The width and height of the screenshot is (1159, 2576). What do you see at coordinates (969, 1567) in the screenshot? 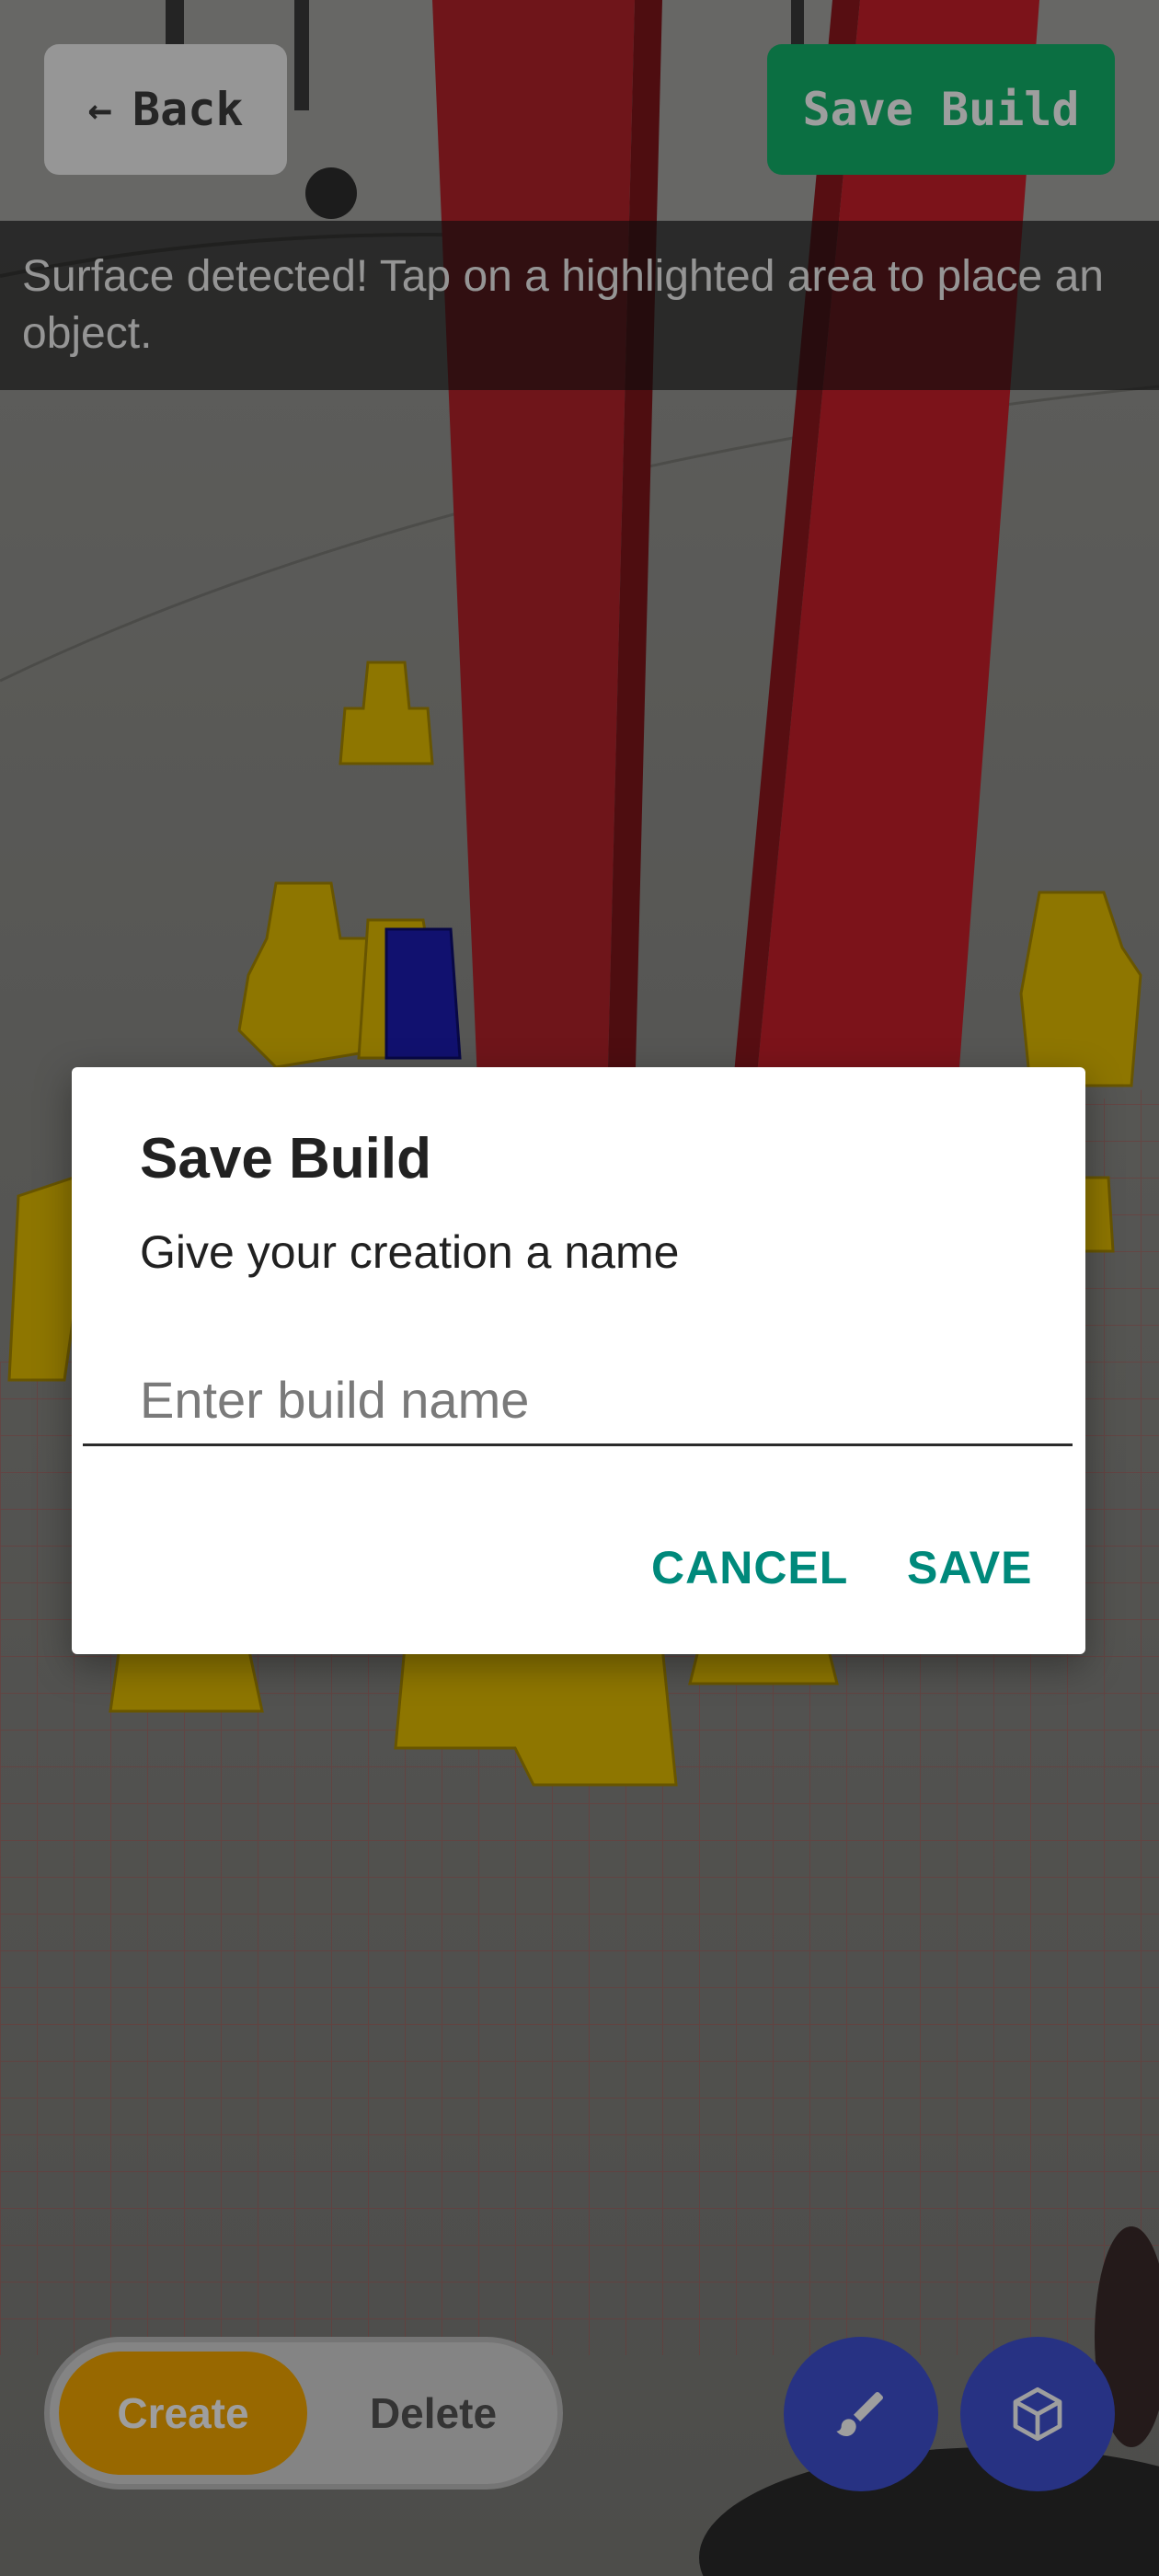
I see `save-button: SAVE` at bounding box center [969, 1567].